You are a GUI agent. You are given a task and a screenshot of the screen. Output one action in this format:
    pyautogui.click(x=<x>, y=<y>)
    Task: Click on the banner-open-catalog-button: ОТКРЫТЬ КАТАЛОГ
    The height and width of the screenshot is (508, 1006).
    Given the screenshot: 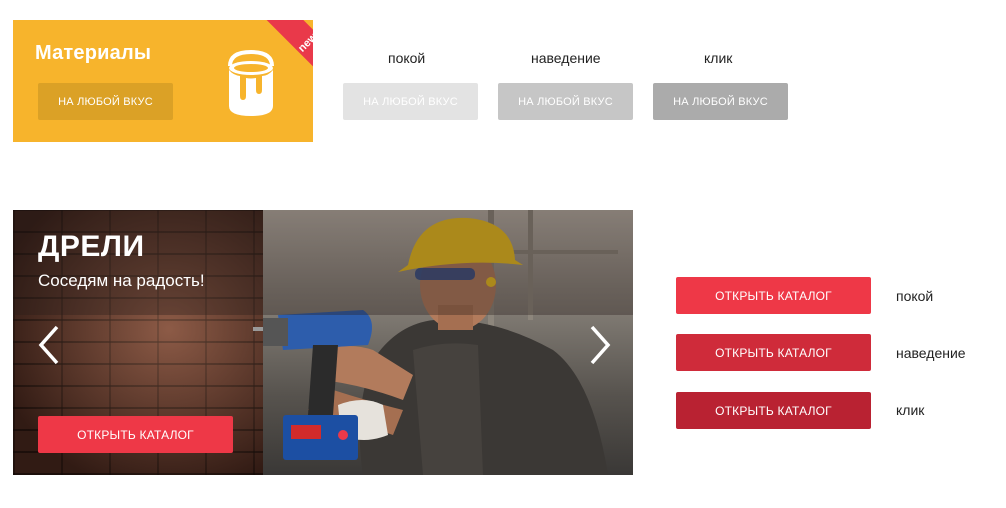 What is the action you would take?
    pyautogui.click(x=135, y=434)
    